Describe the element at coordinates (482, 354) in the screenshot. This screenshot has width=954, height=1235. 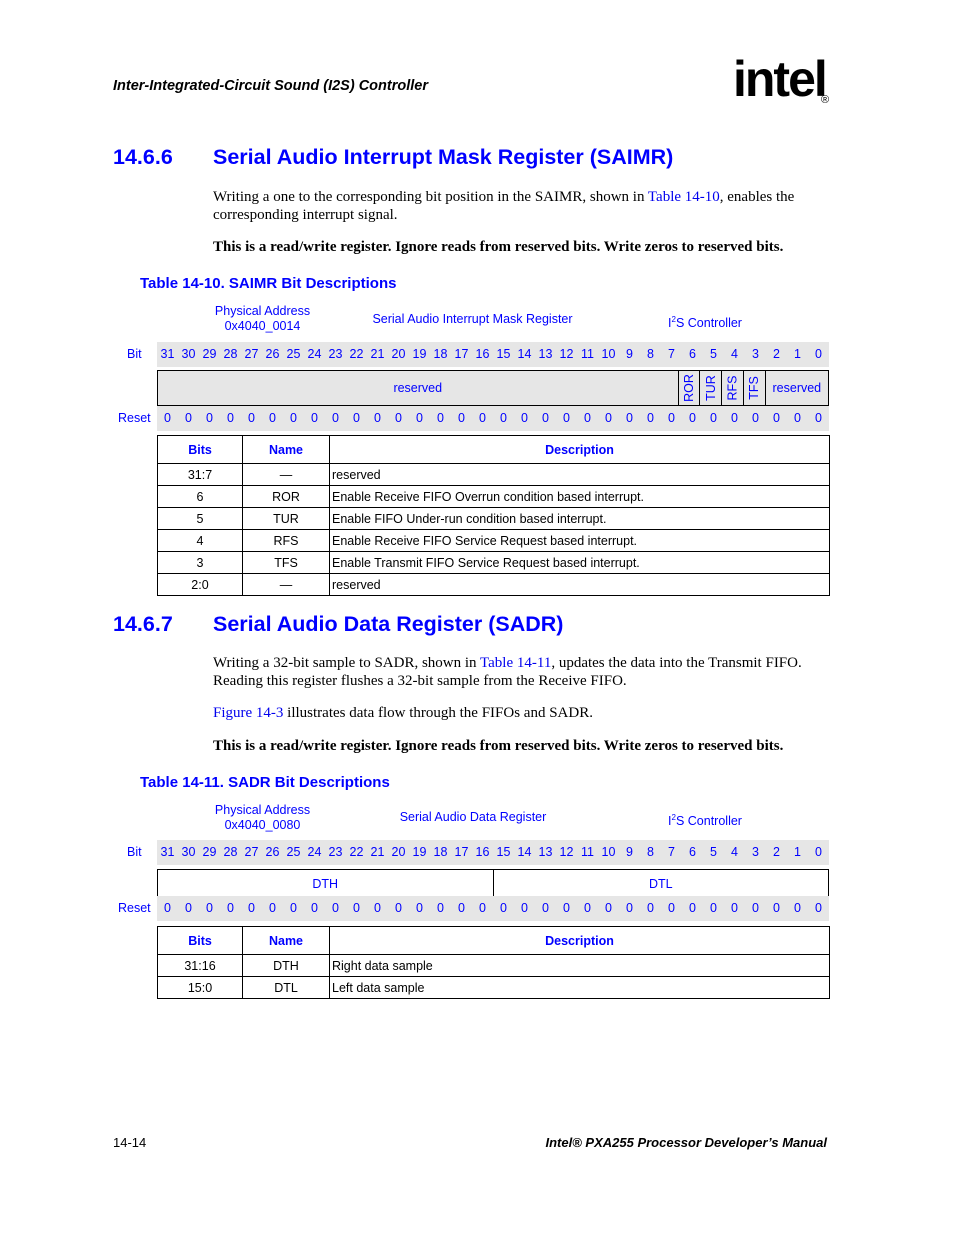
I see `bit-number: 16` at that location.